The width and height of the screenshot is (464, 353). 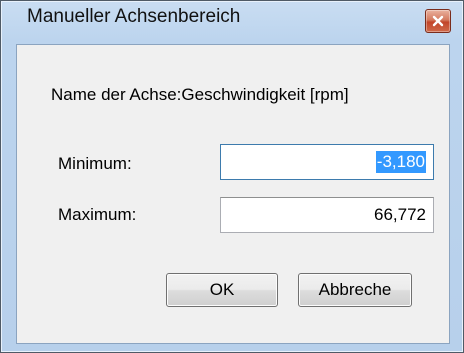 I want to click on ok-button: OK, so click(x=222, y=290).